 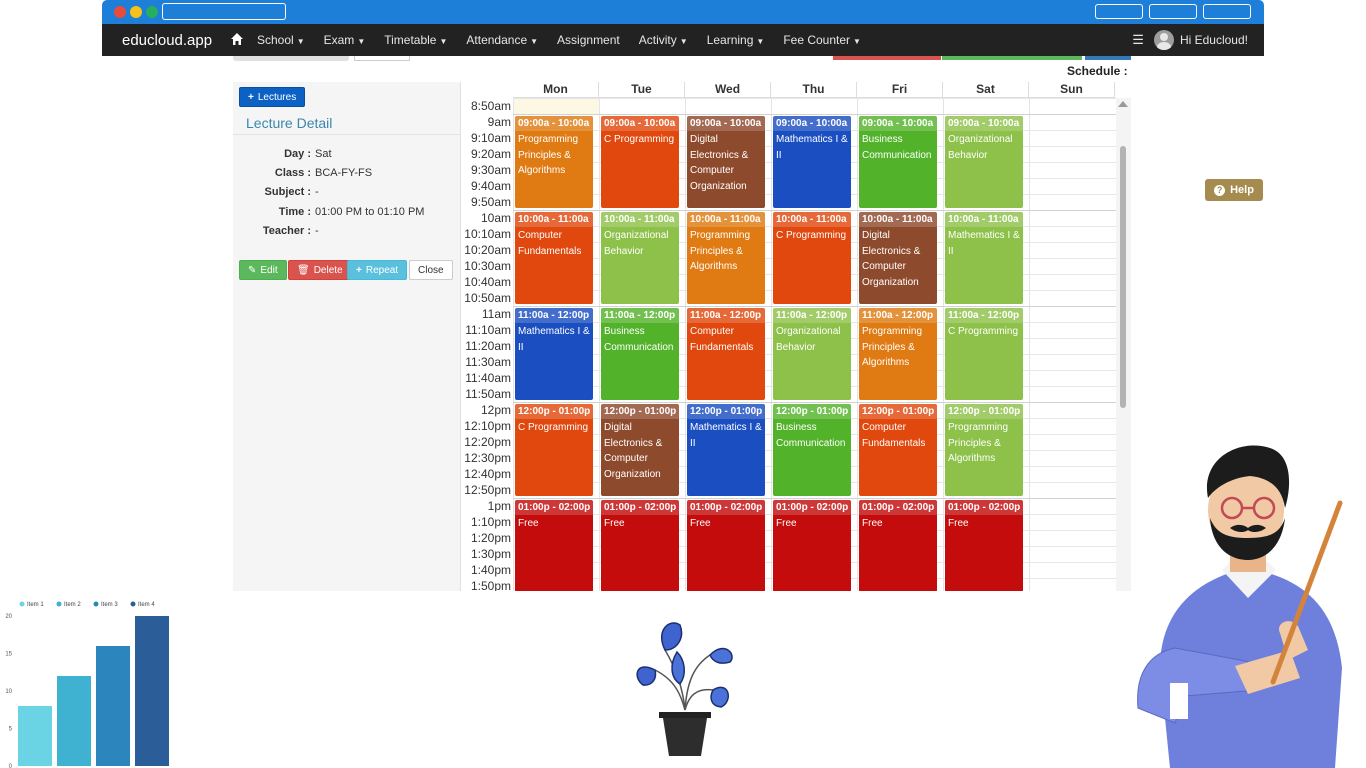 I want to click on lecture-event: 09:00a - 10:00a Mathematics I & II, so click(x=812, y=162).